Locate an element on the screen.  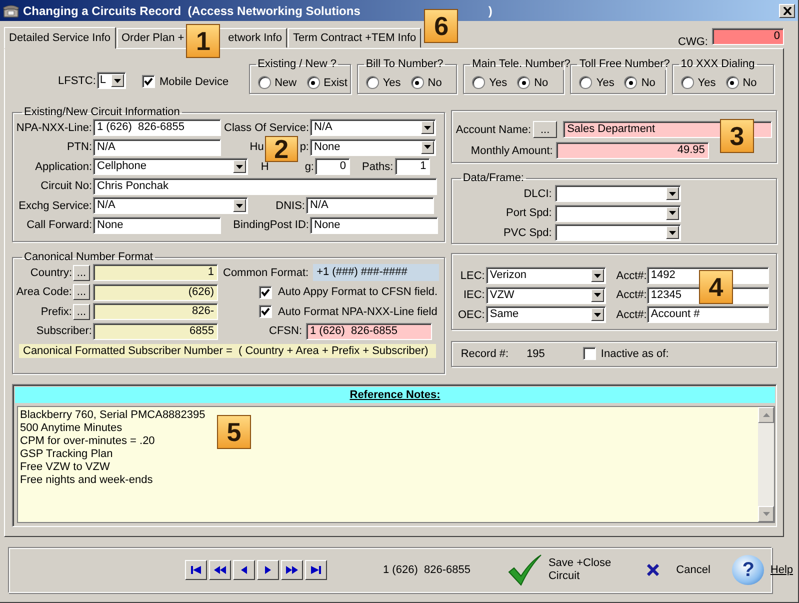
field-label: Monthly Amount: is located at coordinates (511, 150).